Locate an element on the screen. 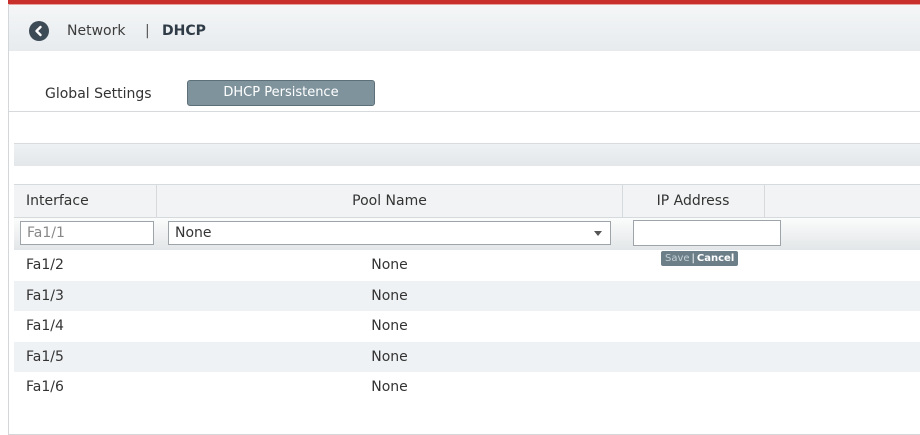 This screenshot has height=435, width=920. cancel-button: Cancel is located at coordinates (715, 258).